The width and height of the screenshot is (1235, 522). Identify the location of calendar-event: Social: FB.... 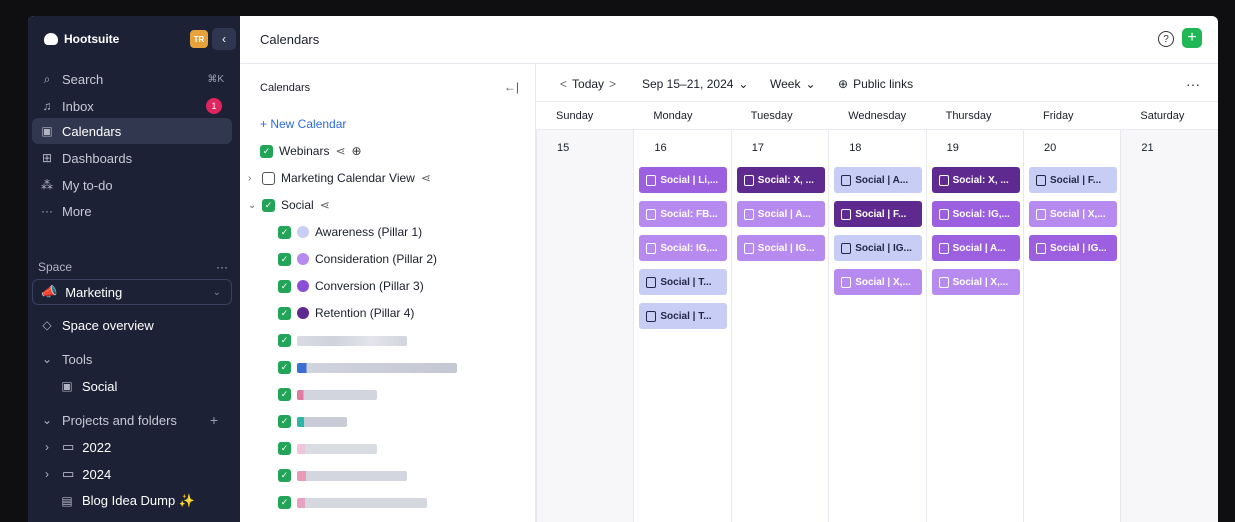
(683, 214).